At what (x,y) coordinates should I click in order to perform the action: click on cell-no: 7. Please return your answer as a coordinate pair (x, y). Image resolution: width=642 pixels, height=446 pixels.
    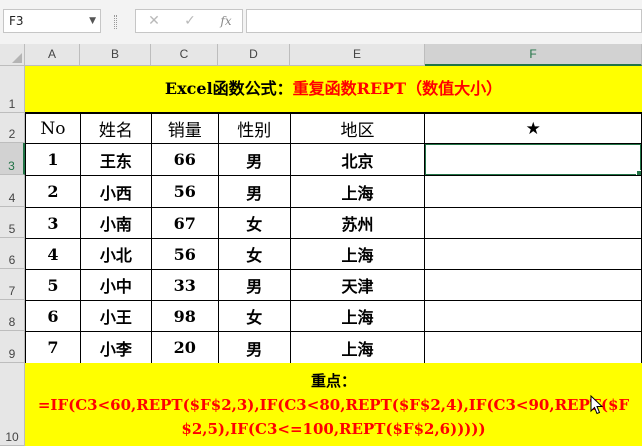
    Looking at the image, I should click on (53, 347).